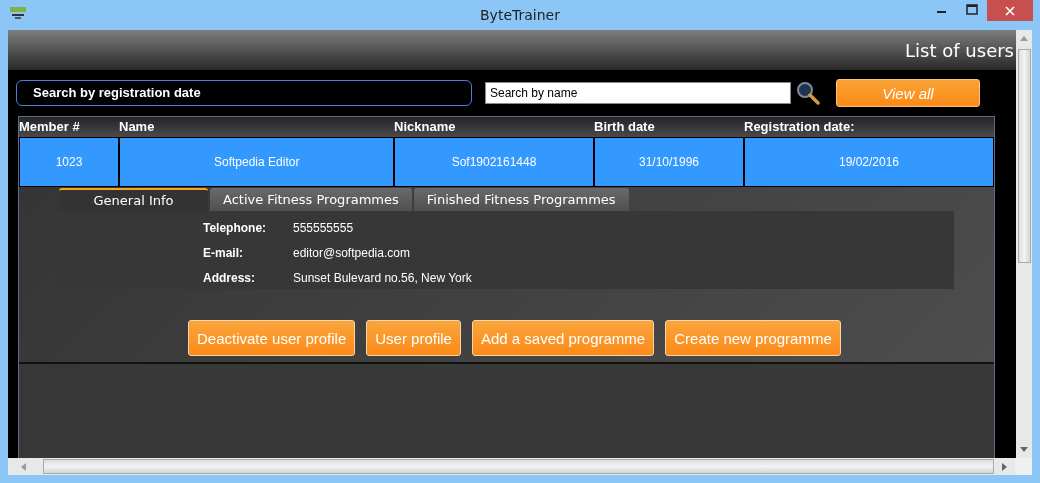 The height and width of the screenshot is (483, 1040). What do you see at coordinates (1023, 466) in the screenshot?
I see `scrollbar-corner` at bounding box center [1023, 466].